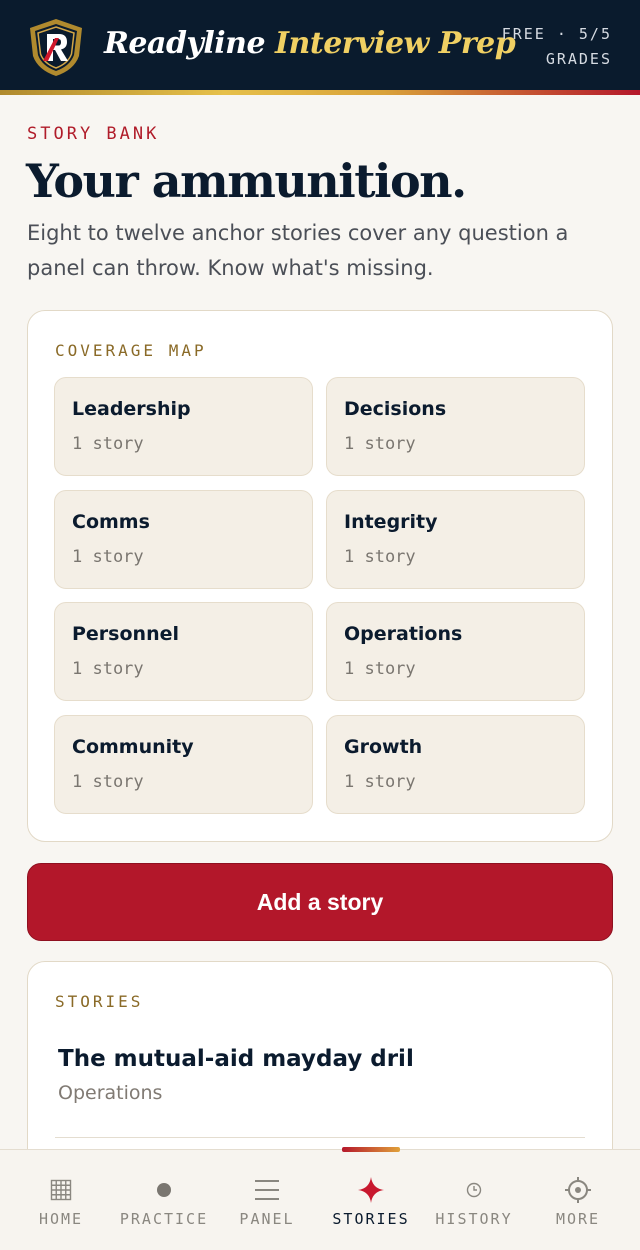 The height and width of the screenshot is (1250, 640). I want to click on tile-name: Decisions, so click(395, 409).